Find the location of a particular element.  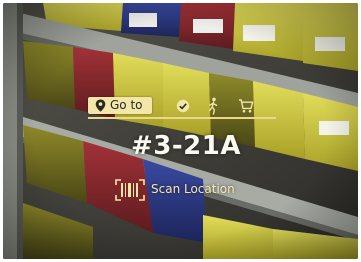

ar-progress-rule is located at coordinates (182, 118).